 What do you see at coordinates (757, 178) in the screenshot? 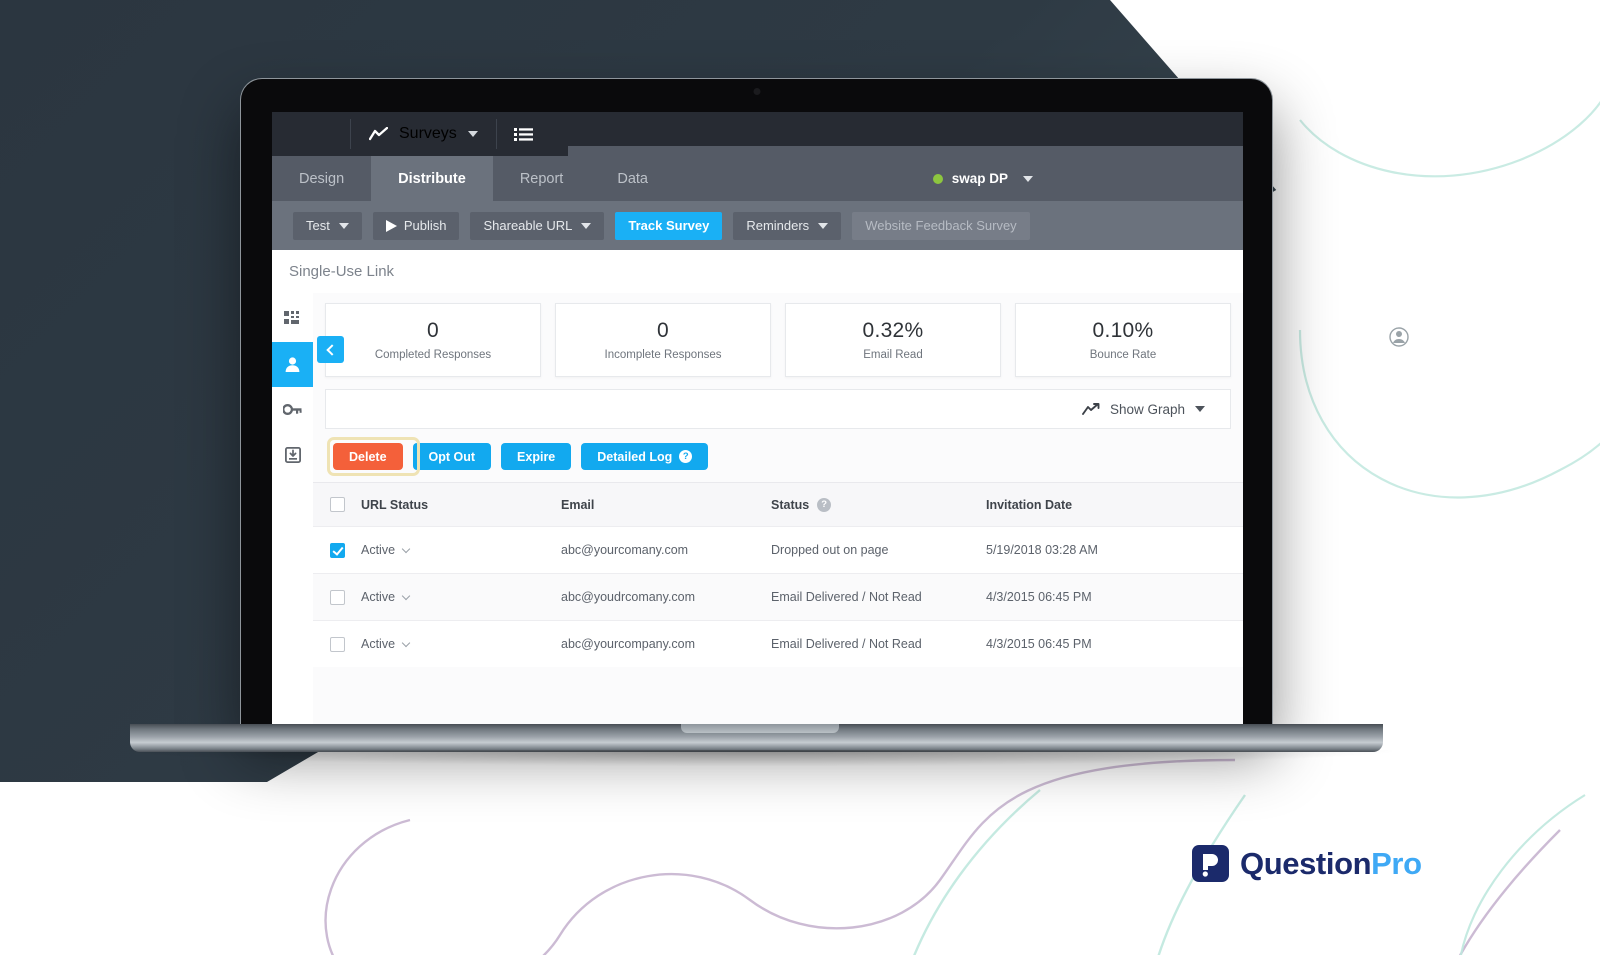
I see `main-tabs: Design Distribute Report Data swap DP` at bounding box center [757, 178].